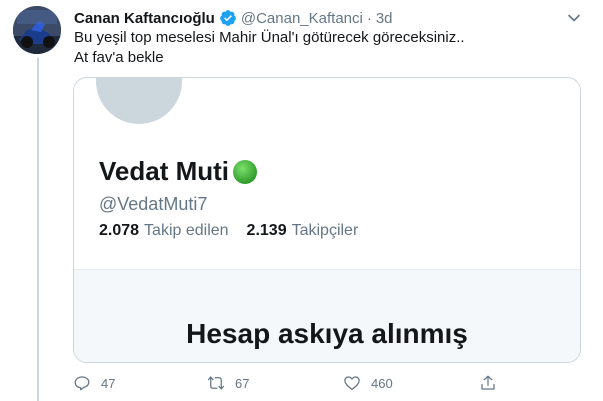 The width and height of the screenshot is (603, 401). Describe the element at coordinates (368, 383) in the screenshot. I see `like-button: 460` at that location.